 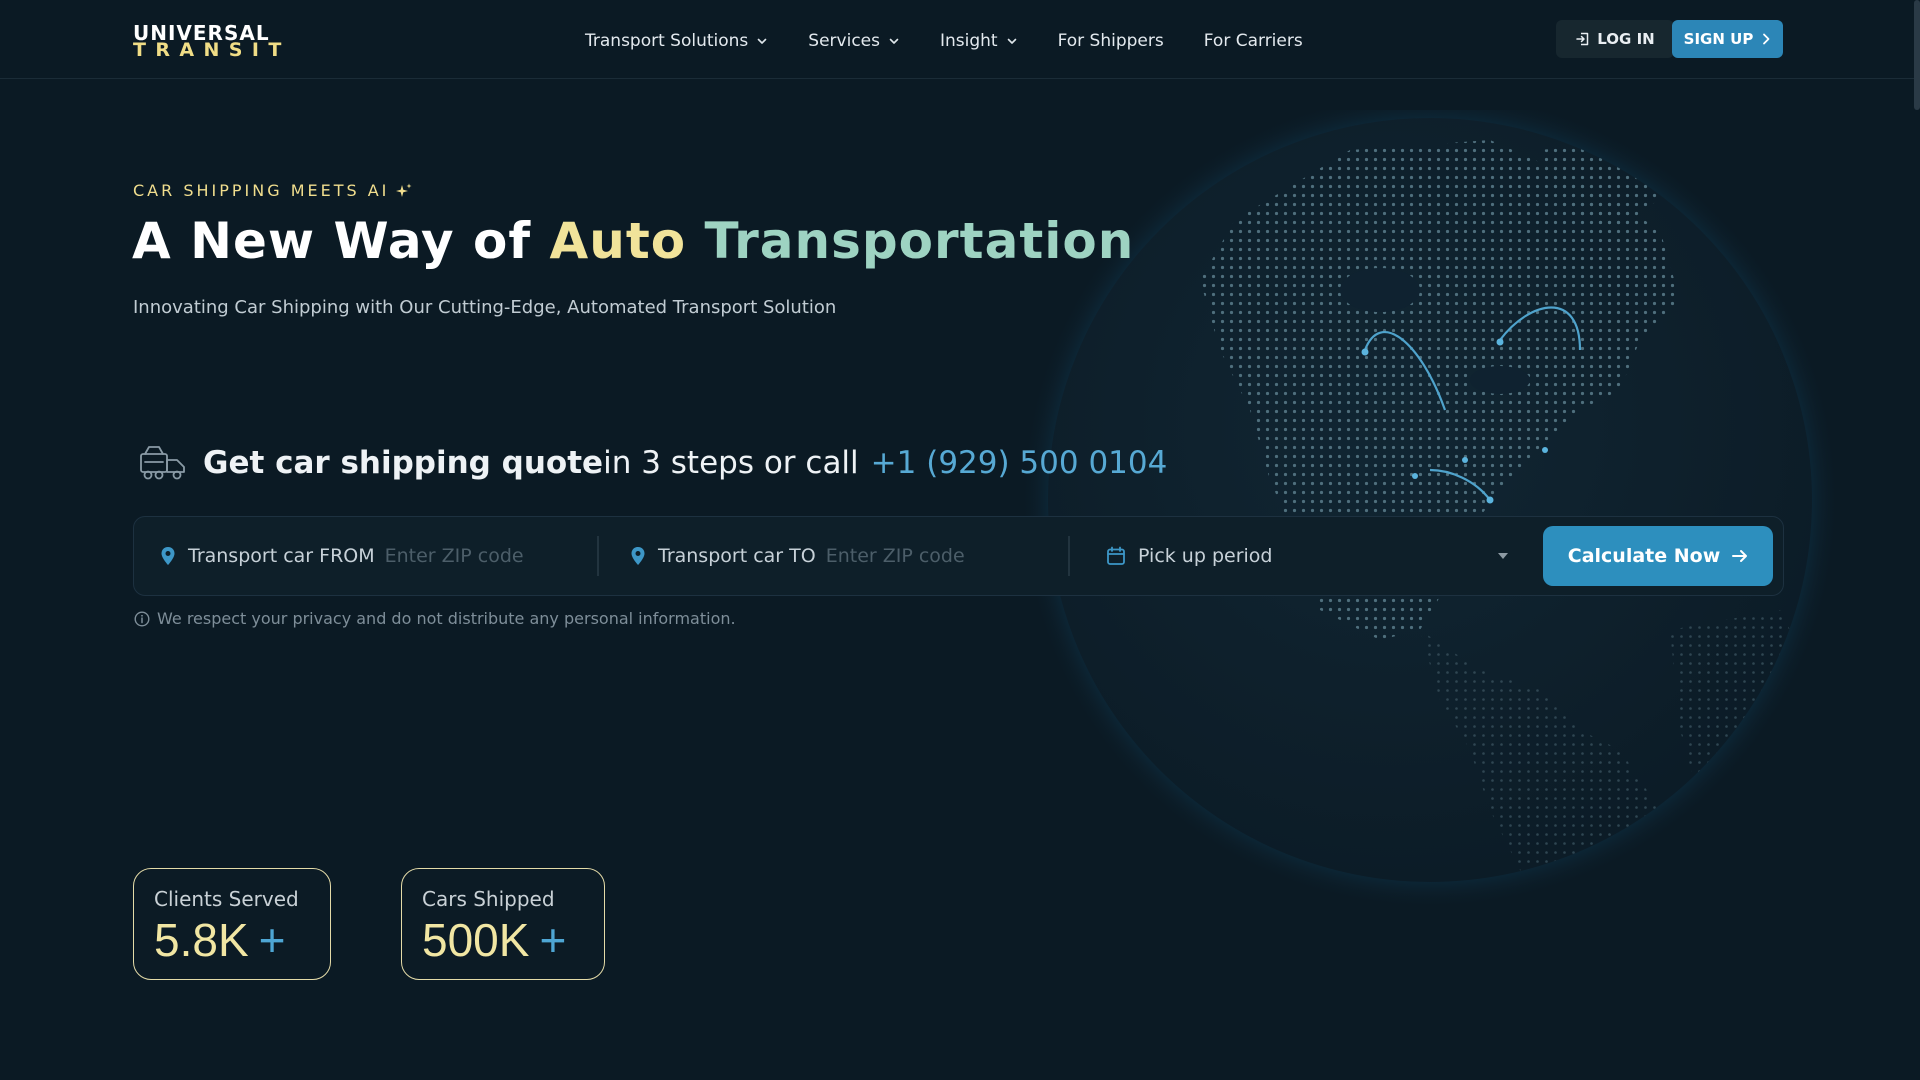 What do you see at coordinates (1718, 39) in the screenshot?
I see `signup-label: SIGN UP` at bounding box center [1718, 39].